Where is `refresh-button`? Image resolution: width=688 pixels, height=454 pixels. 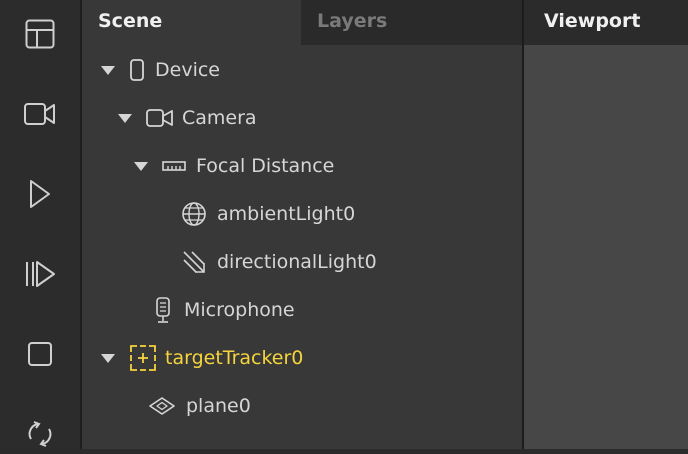 refresh-button is located at coordinates (40, 434).